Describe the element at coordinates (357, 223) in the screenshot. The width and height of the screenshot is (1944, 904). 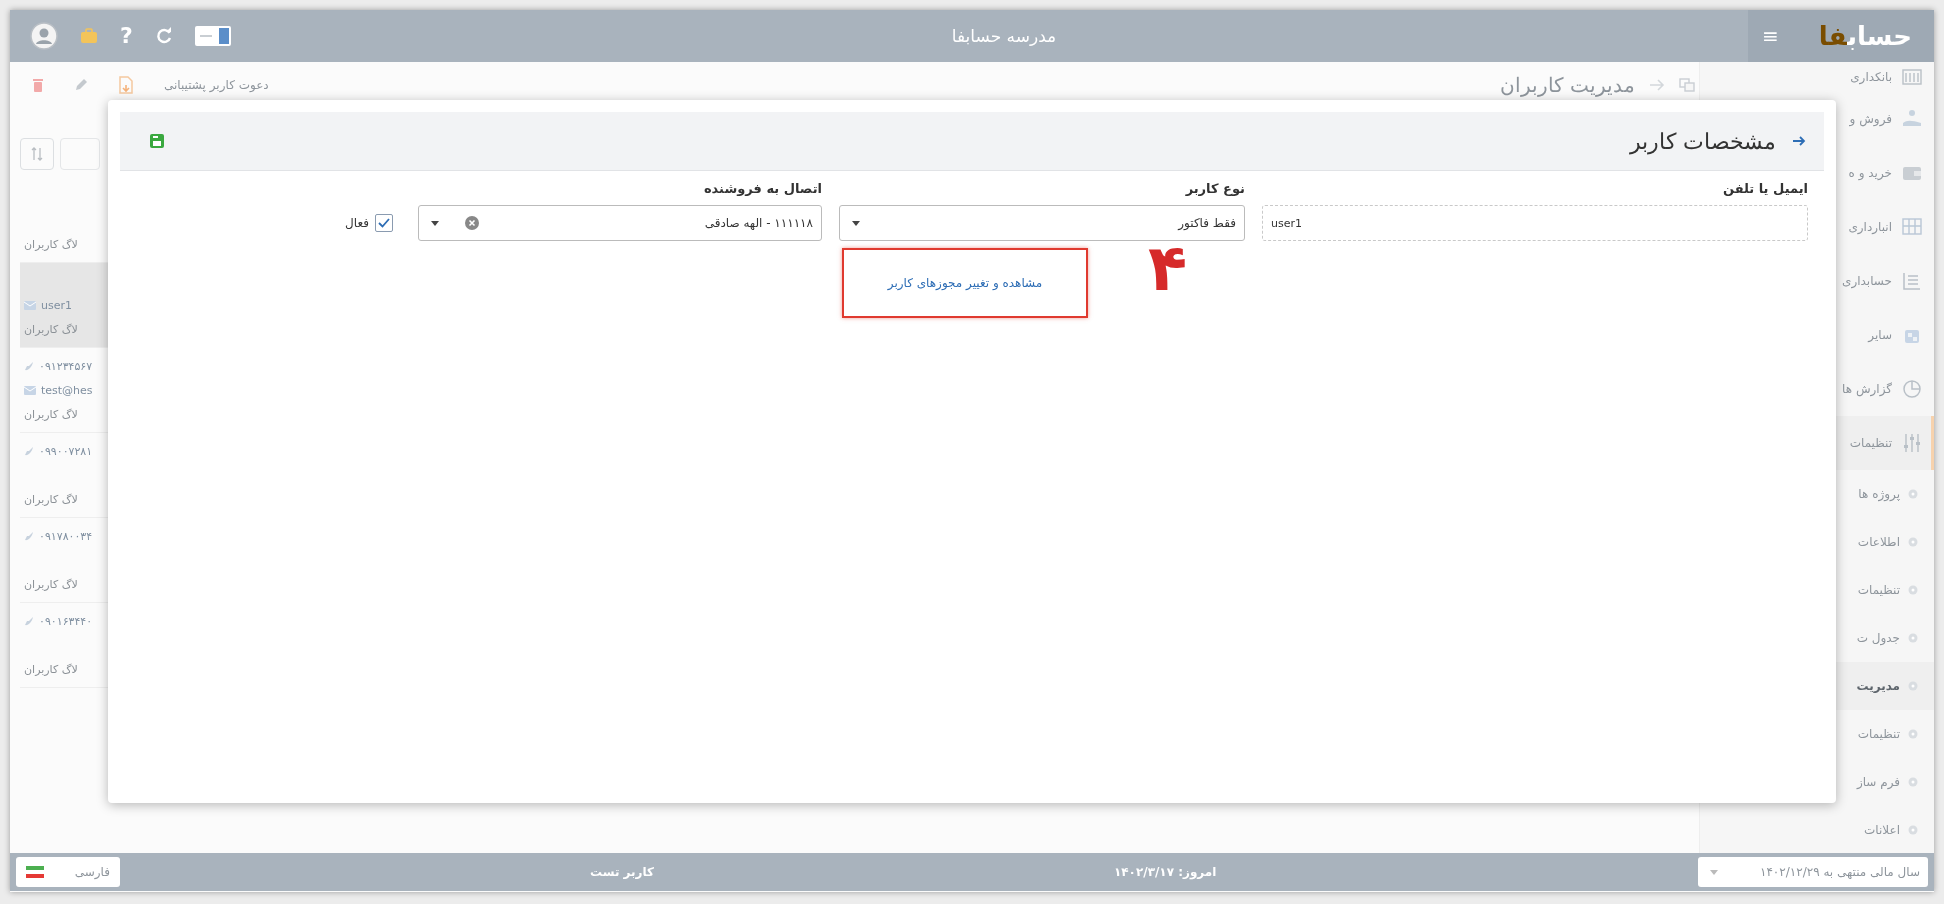
I see `checkbox-label: فعال` at that location.